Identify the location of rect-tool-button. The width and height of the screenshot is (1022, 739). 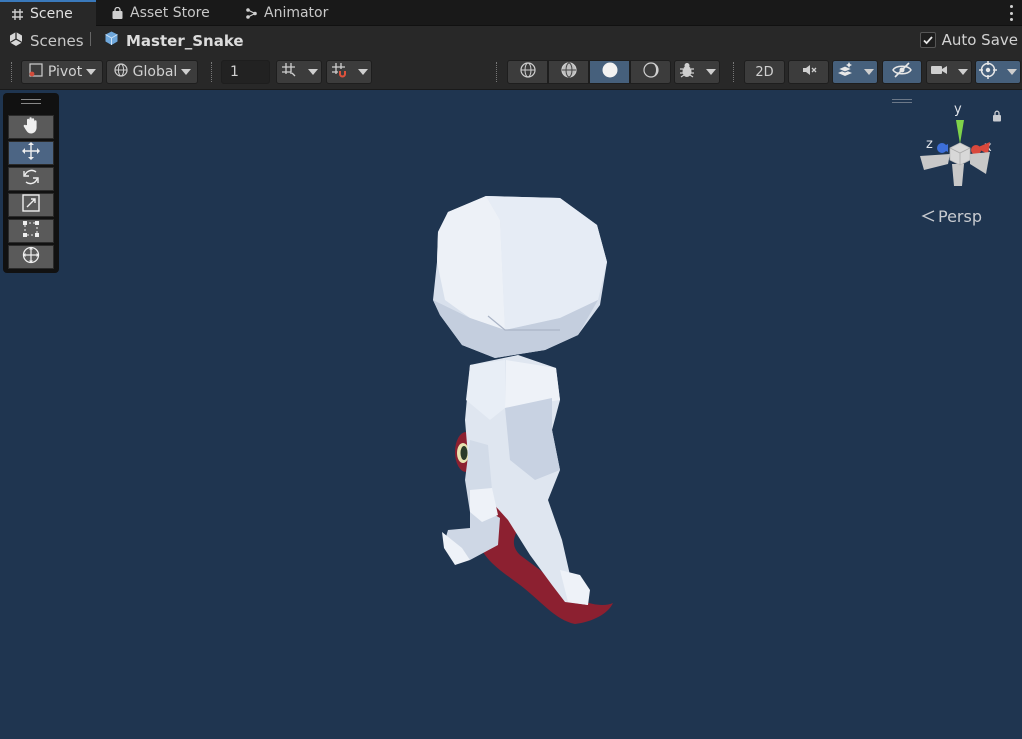
(31, 231).